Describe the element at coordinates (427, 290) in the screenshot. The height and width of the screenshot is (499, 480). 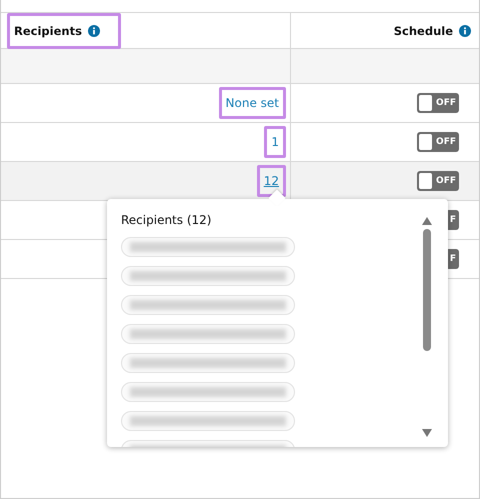
I see `scrollbar-thumb` at that location.